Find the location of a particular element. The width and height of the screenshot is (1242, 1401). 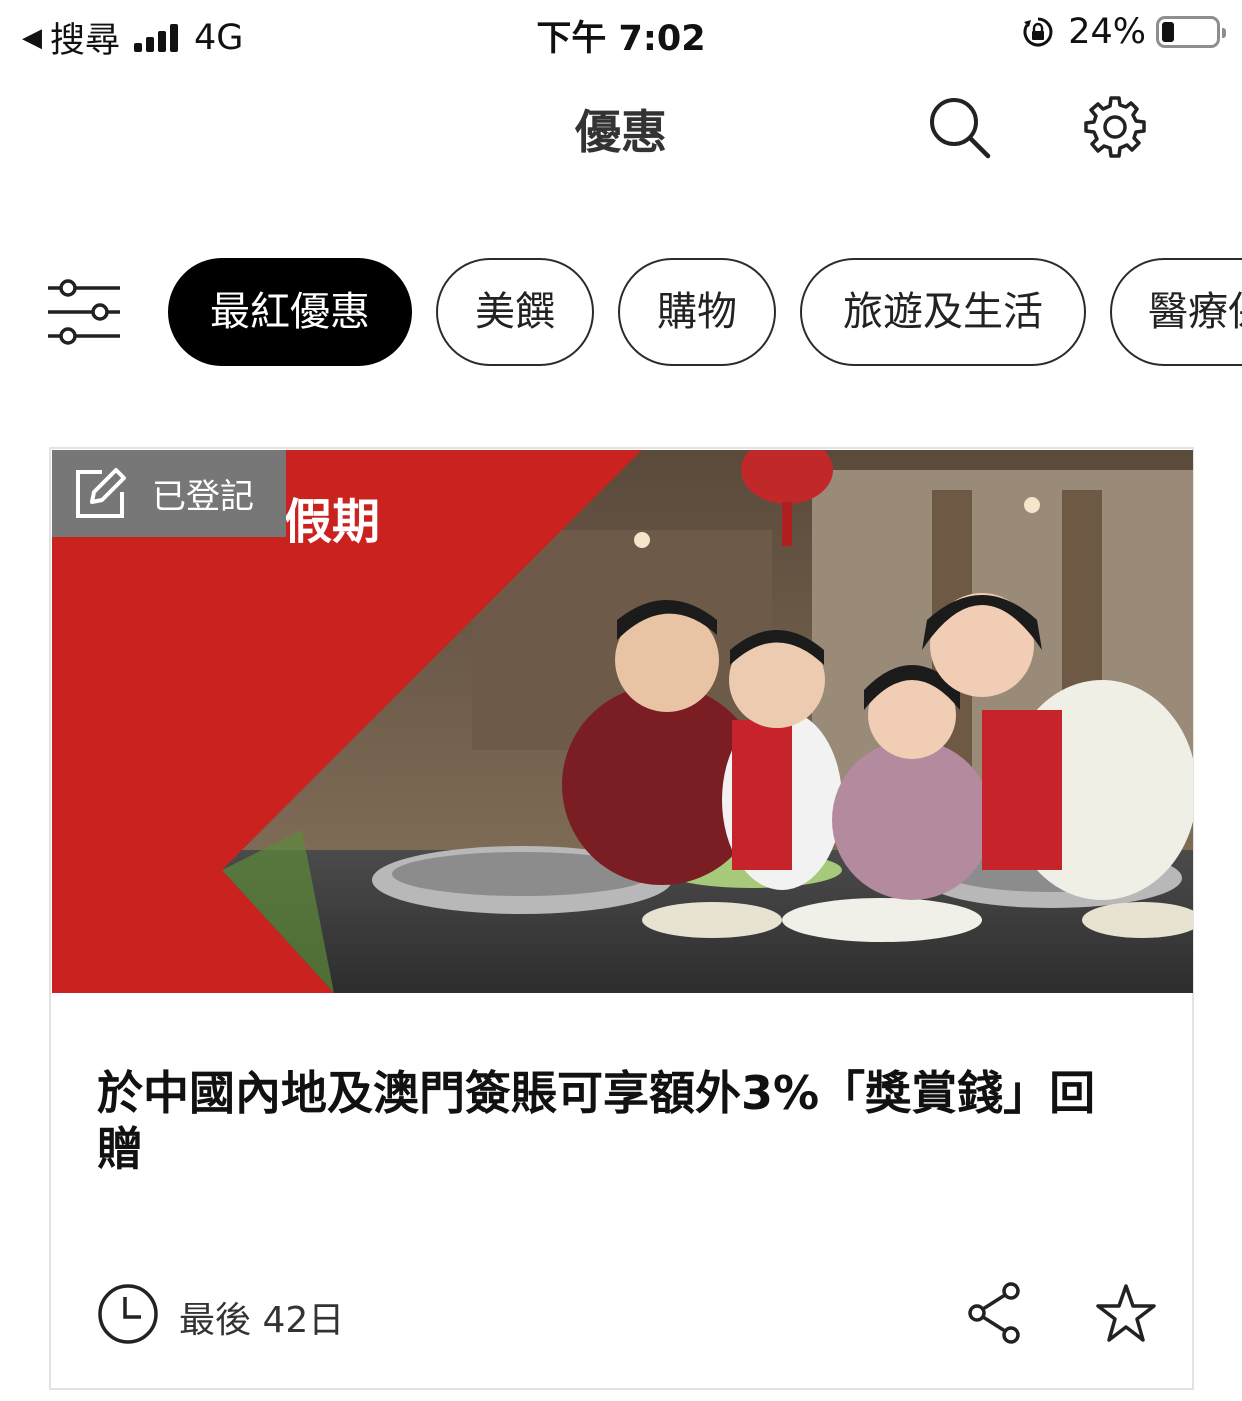

gear-icon is located at coordinates (1115, 127).